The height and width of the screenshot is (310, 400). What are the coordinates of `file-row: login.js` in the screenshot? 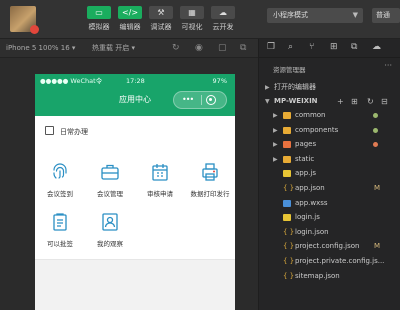 It's located at (329, 217).